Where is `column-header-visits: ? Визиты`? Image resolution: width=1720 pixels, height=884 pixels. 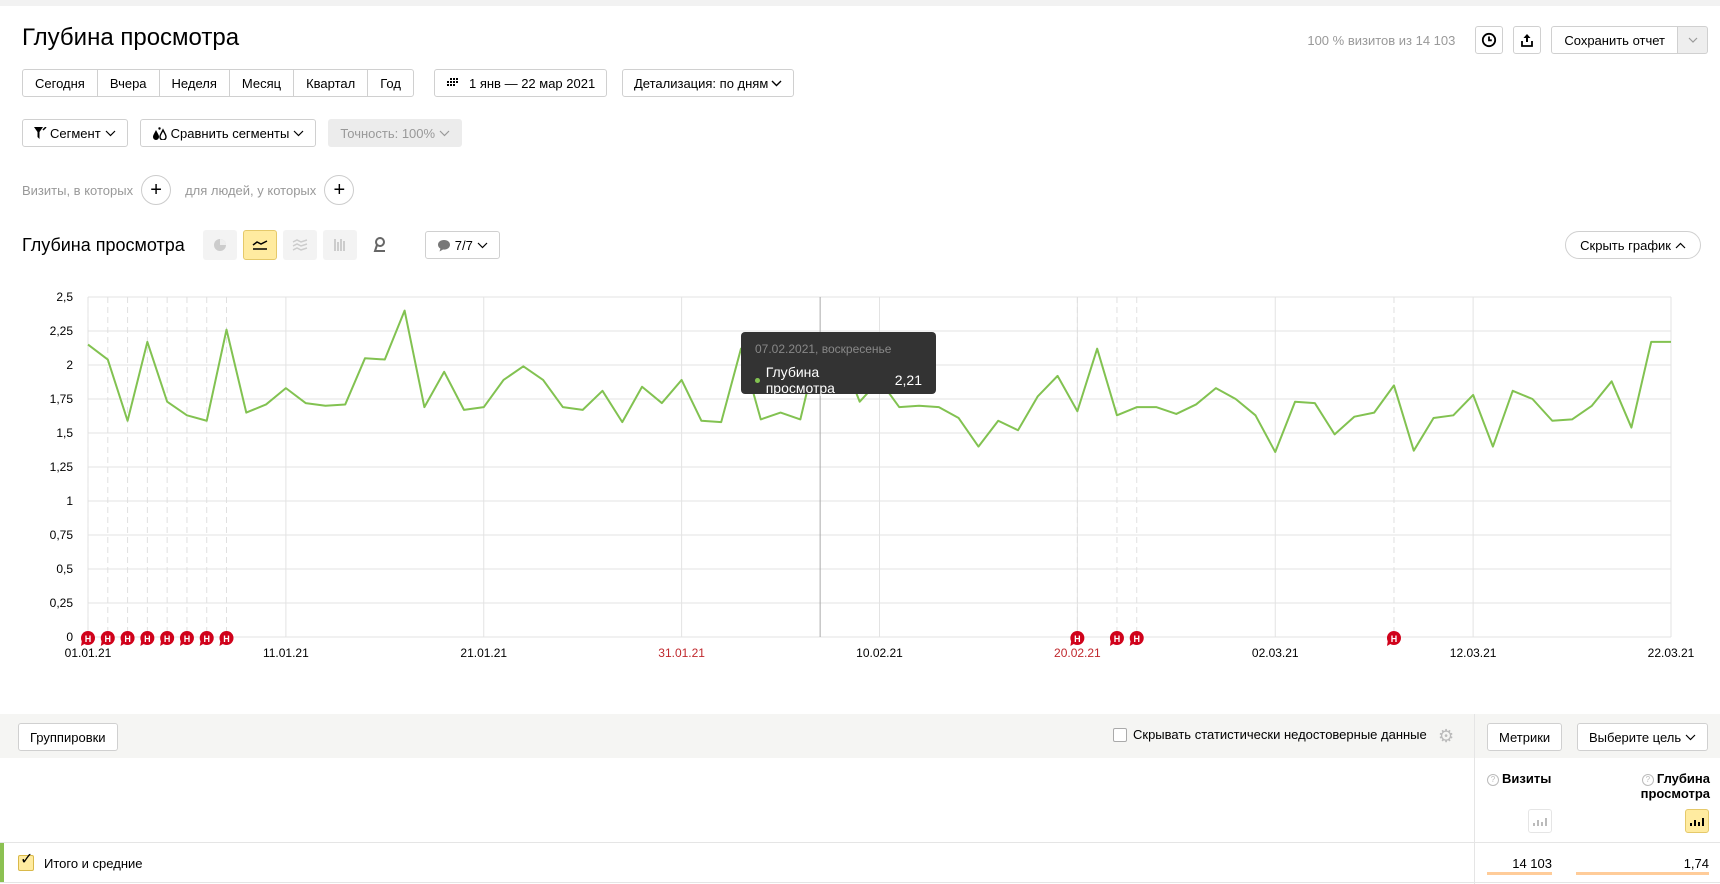
column-header-visits: ? Визиты is located at coordinates (1520, 778).